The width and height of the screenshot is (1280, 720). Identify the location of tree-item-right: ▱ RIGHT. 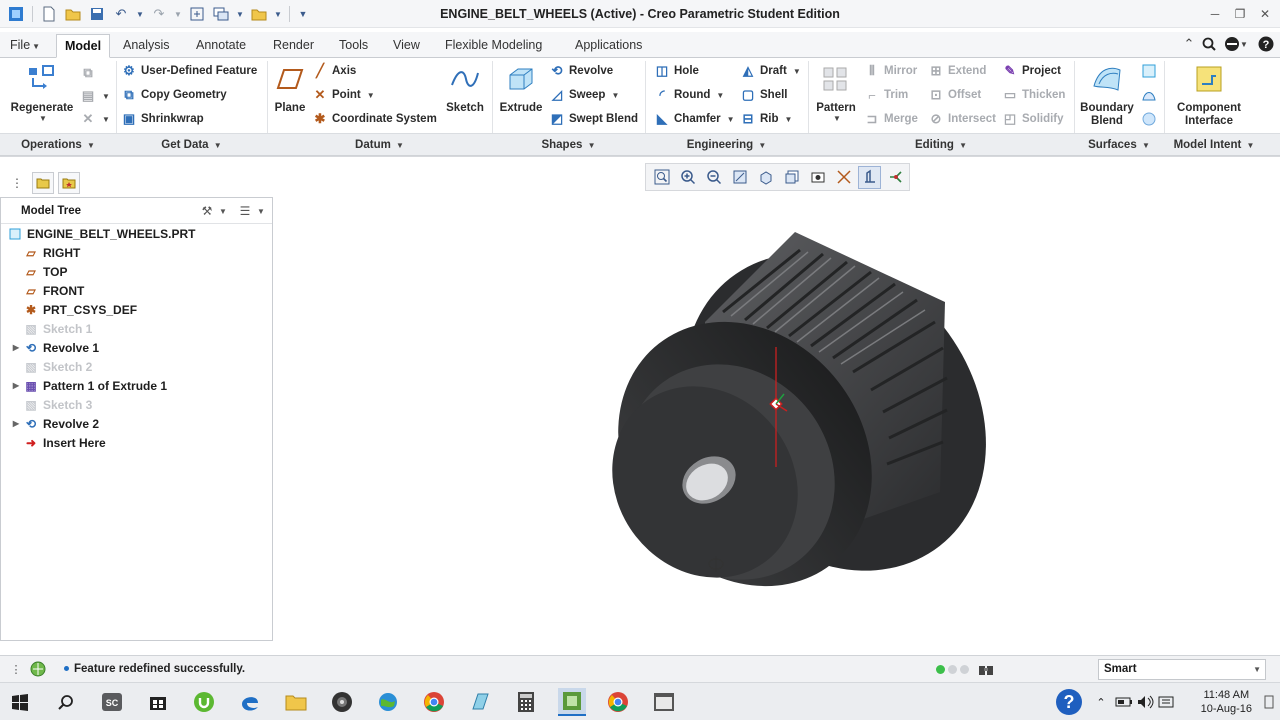
(136, 252).